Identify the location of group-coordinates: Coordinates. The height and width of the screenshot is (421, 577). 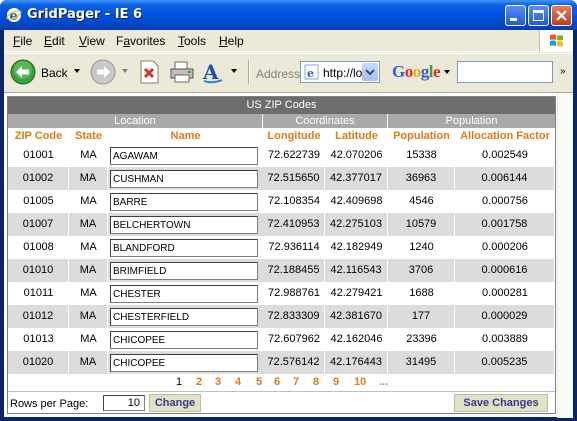
(325, 121).